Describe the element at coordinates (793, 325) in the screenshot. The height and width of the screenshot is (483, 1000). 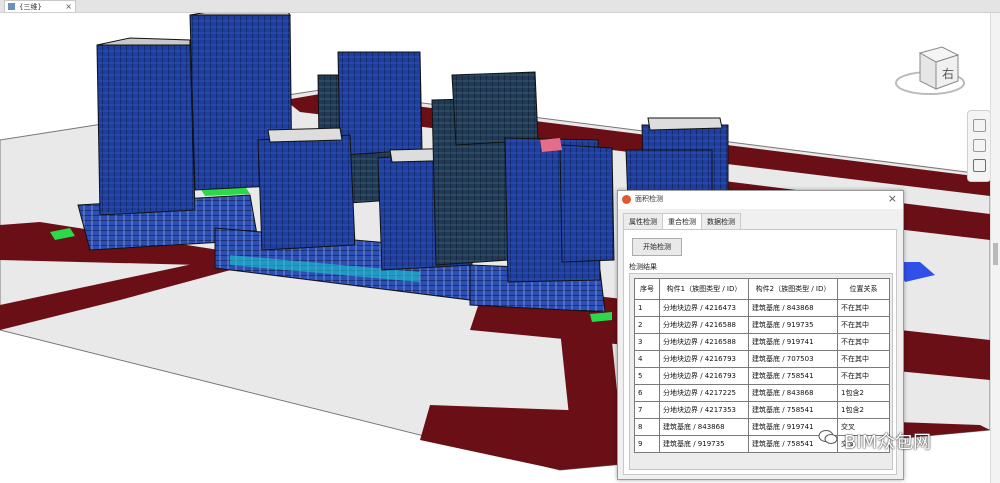
I see `cell-element2: 建筑基底 / 919735` at that location.